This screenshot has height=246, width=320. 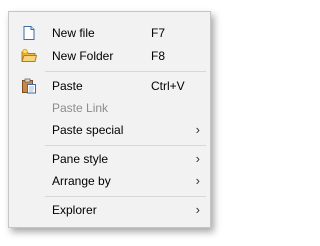 What do you see at coordinates (74, 210) in the screenshot?
I see `menu-item-label: Explorer` at bounding box center [74, 210].